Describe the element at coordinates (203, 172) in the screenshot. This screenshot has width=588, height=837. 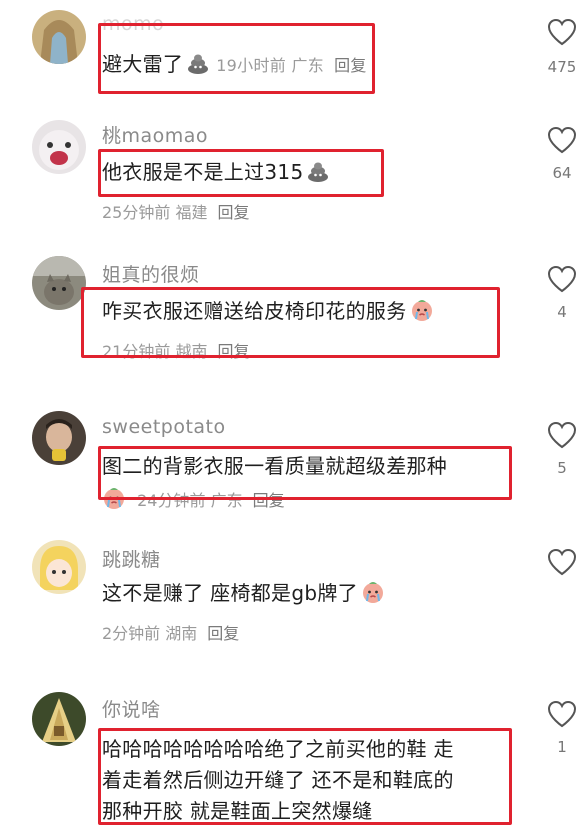
I see `comment-text-content: 他衣服是不是上过315` at that location.